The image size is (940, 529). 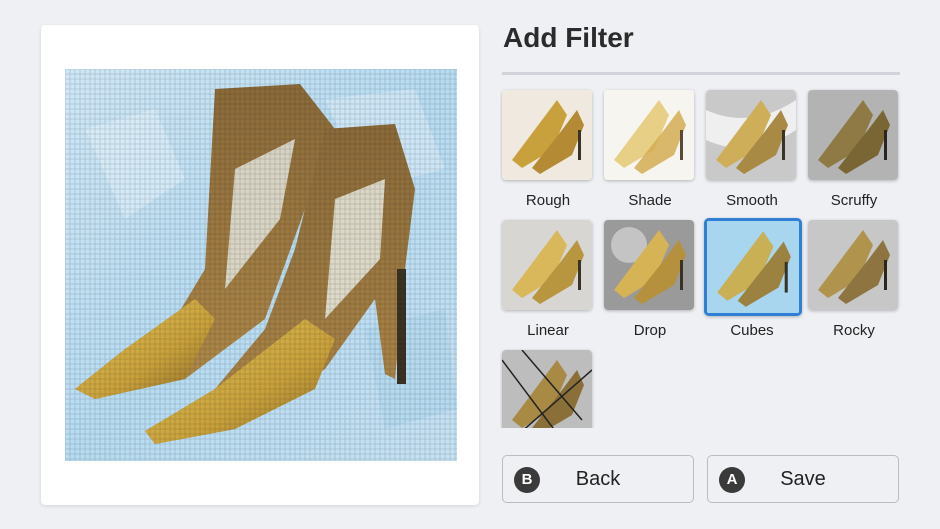 What do you see at coordinates (752, 330) in the screenshot?
I see `filter-label: Cubes` at bounding box center [752, 330].